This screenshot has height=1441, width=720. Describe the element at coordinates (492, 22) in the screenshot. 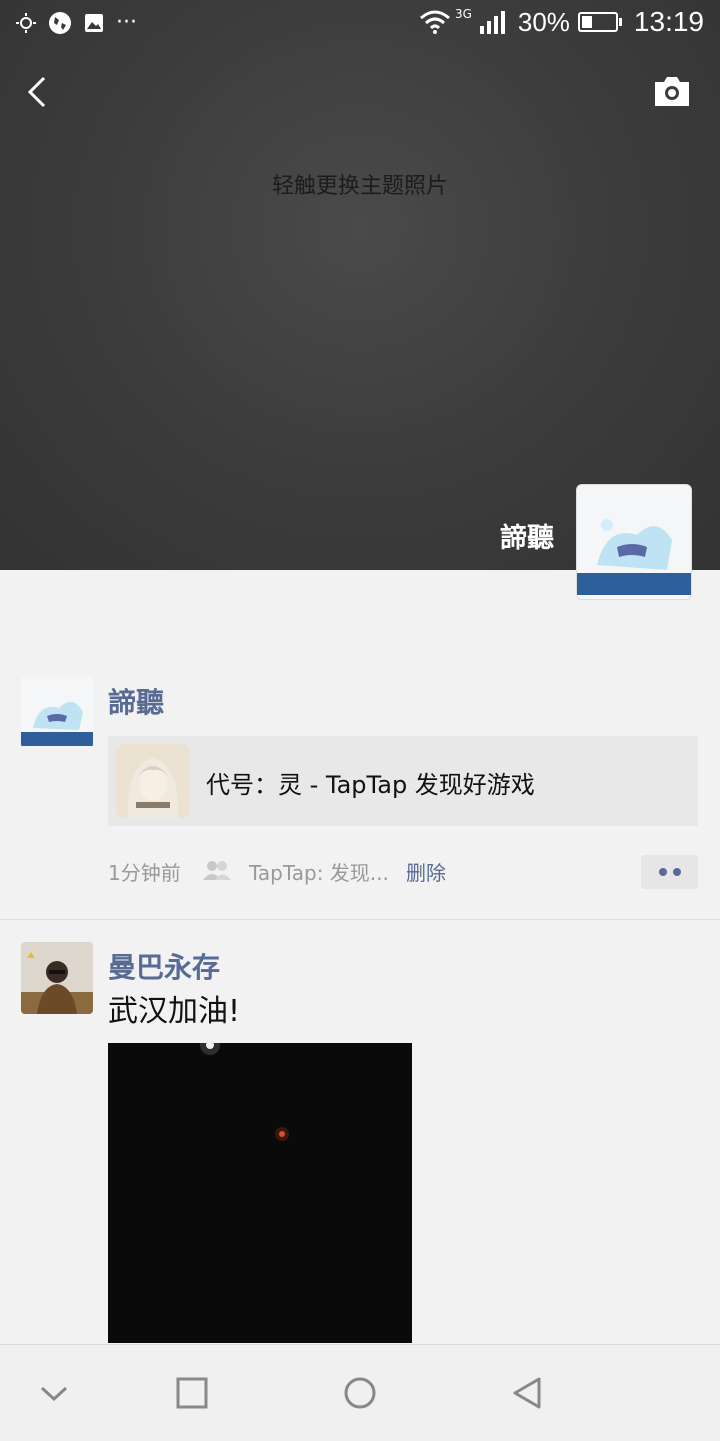

I see `signal-icon` at that location.